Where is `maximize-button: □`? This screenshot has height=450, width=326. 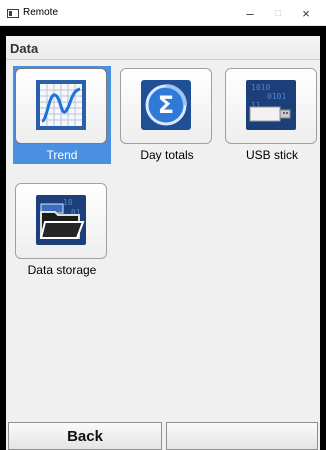 maximize-button: □ is located at coordinates (278, 13).